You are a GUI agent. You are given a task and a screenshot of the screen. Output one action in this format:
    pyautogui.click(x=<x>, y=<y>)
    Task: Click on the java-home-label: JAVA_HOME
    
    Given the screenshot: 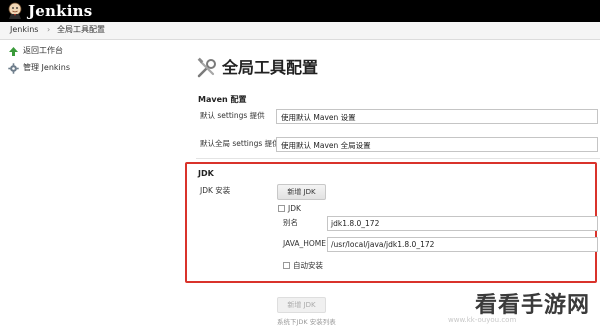 What is the action you would take?
    pyautogui.click(x=305, y=243)
    